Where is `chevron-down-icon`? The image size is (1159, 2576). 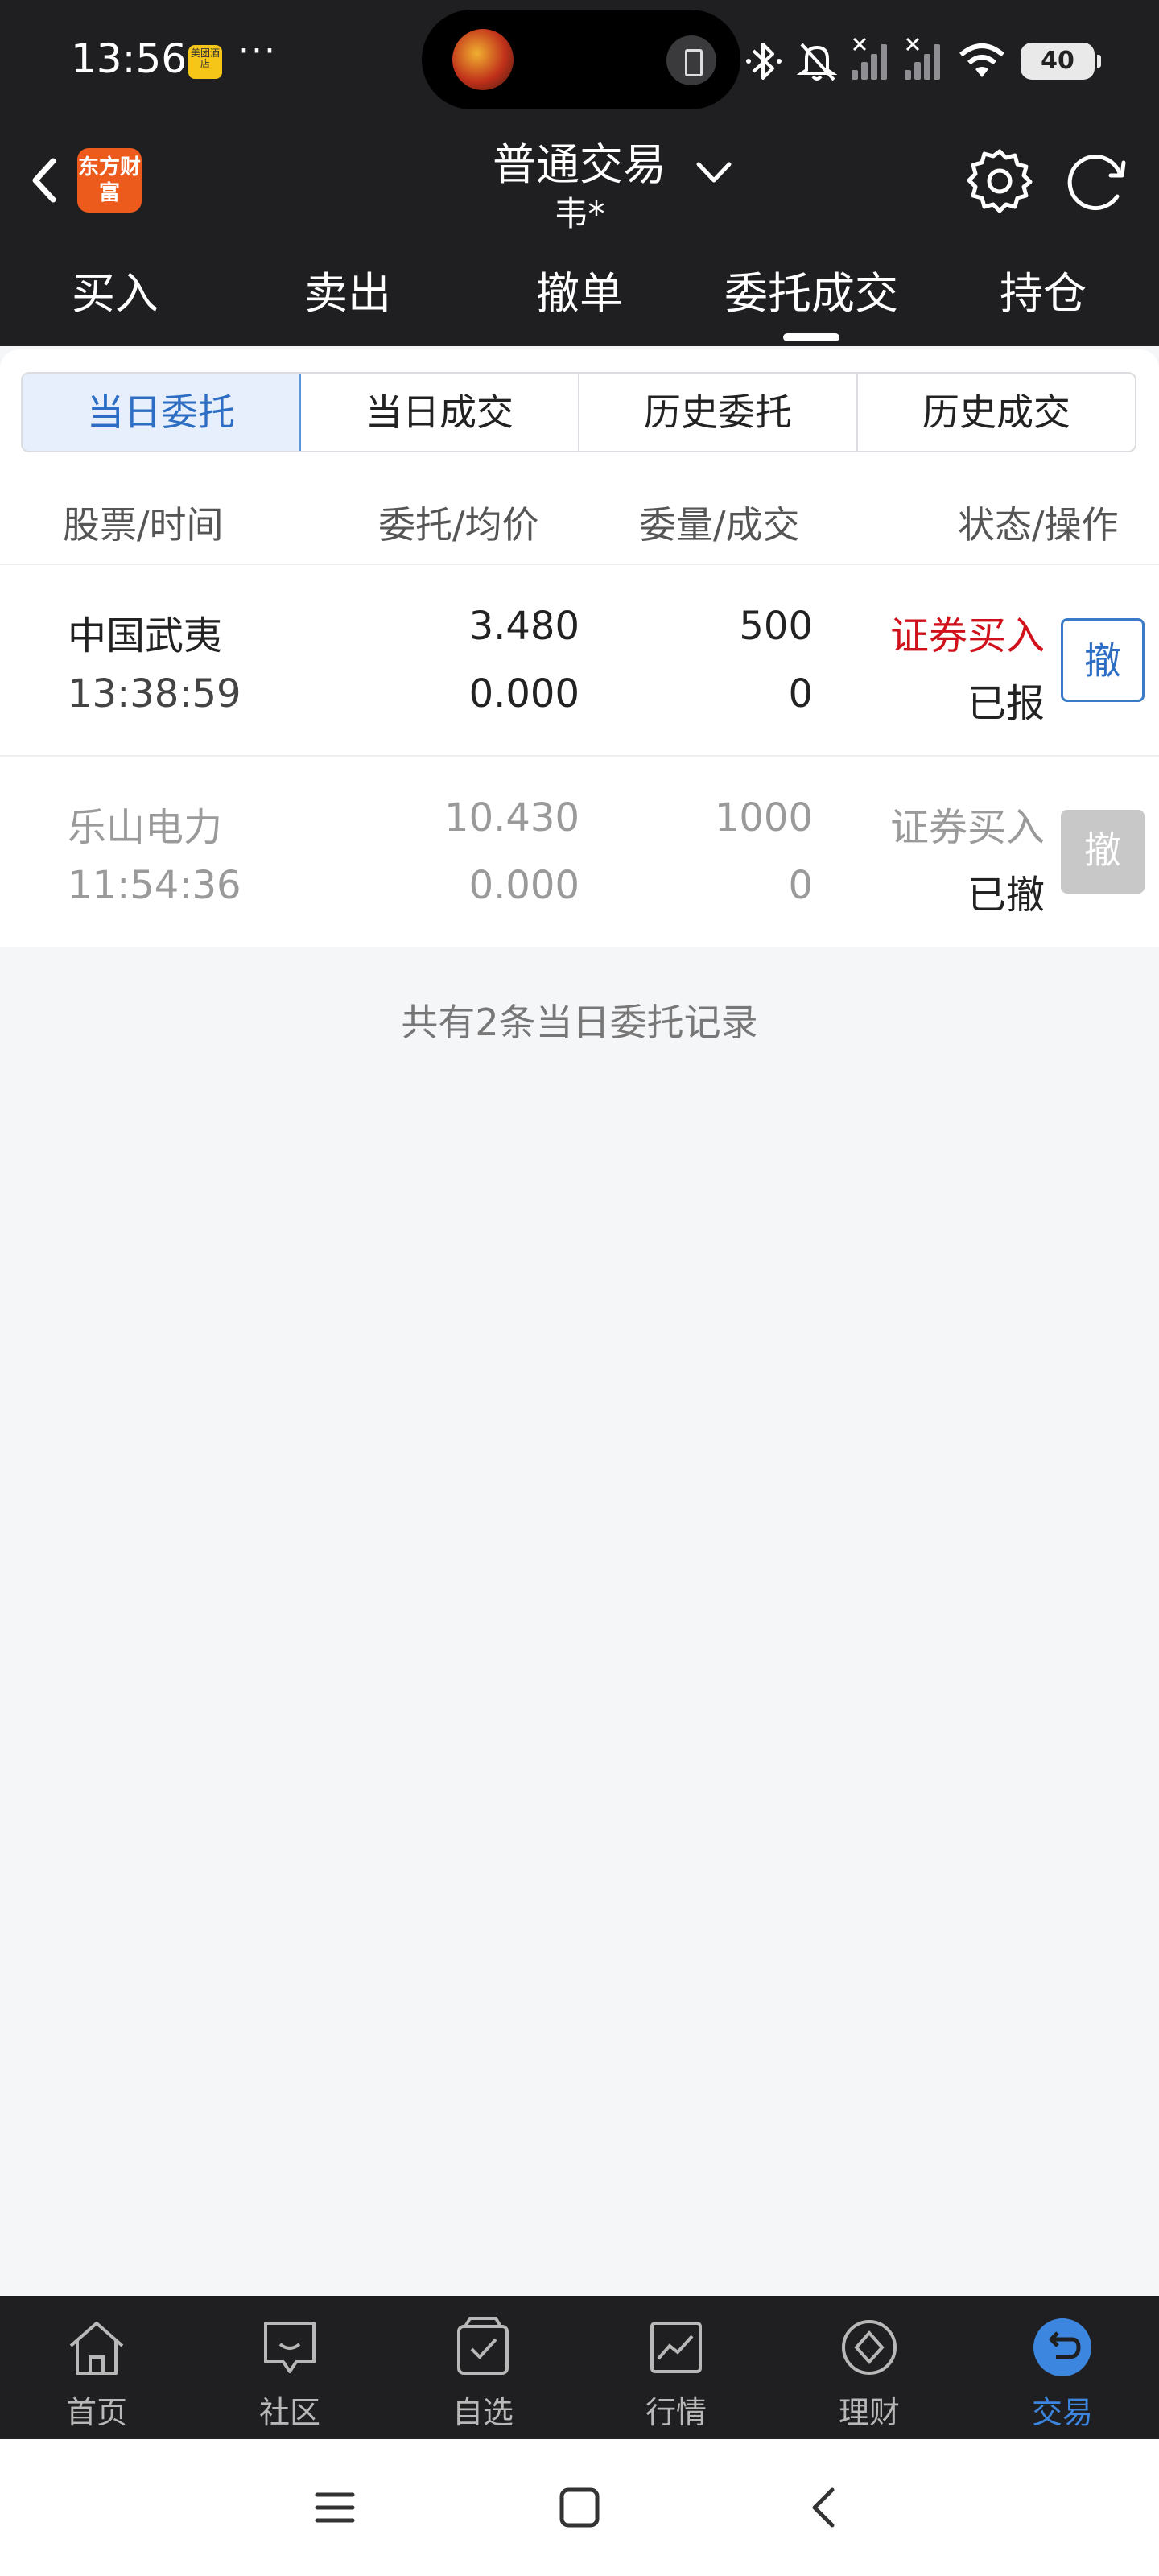 chevron-down-icon is located at coordinates (714, 172).